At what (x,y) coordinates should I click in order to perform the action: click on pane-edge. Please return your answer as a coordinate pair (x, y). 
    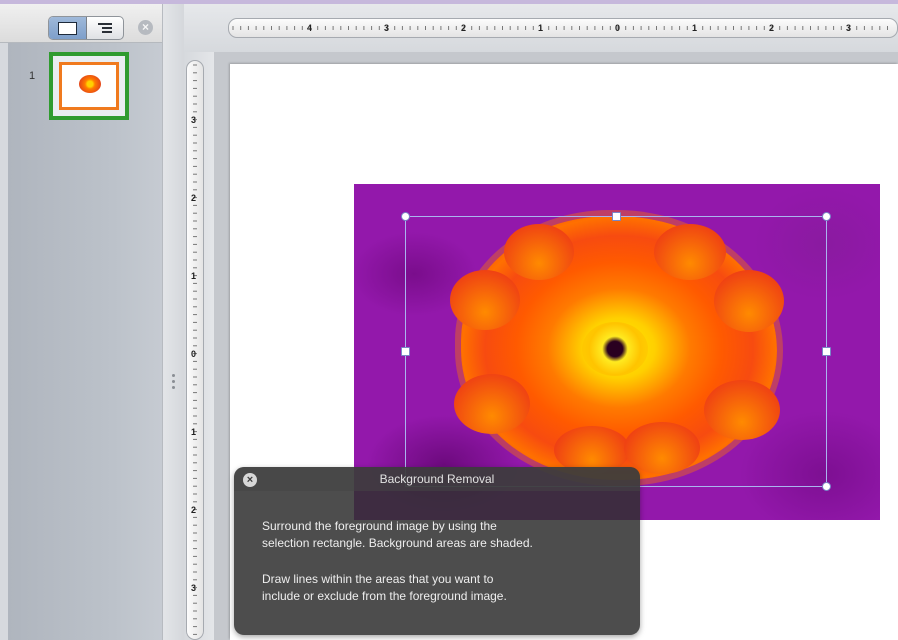
    Looking at the image, I should click on (4, 322).